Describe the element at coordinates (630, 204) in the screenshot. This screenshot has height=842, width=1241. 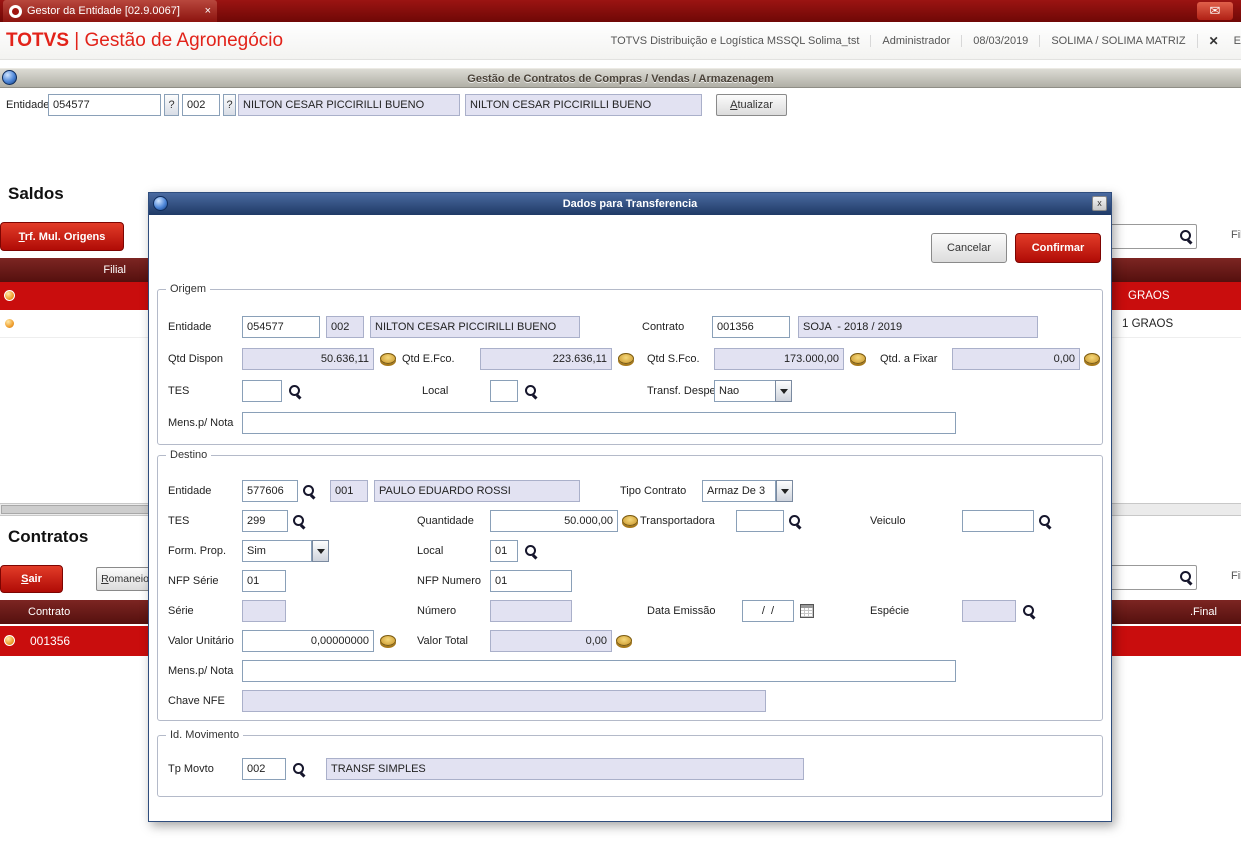
I see `dialog-titlebar: Dados para Transferencia` at that location.